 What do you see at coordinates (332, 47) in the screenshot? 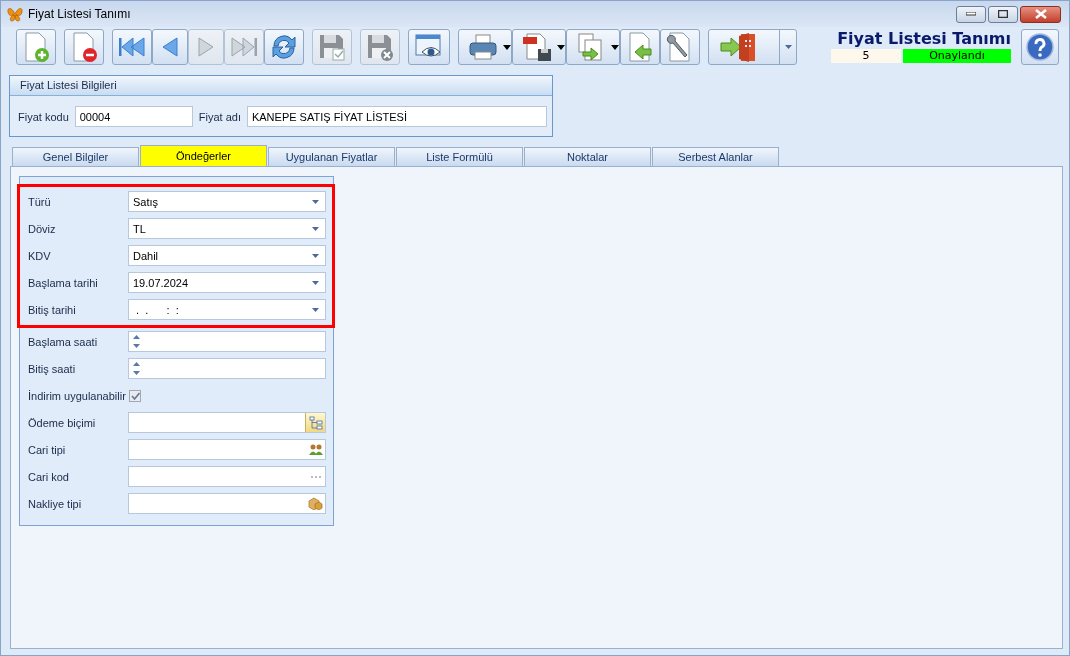
I see `save-icon` at bounding box center [332, 47].